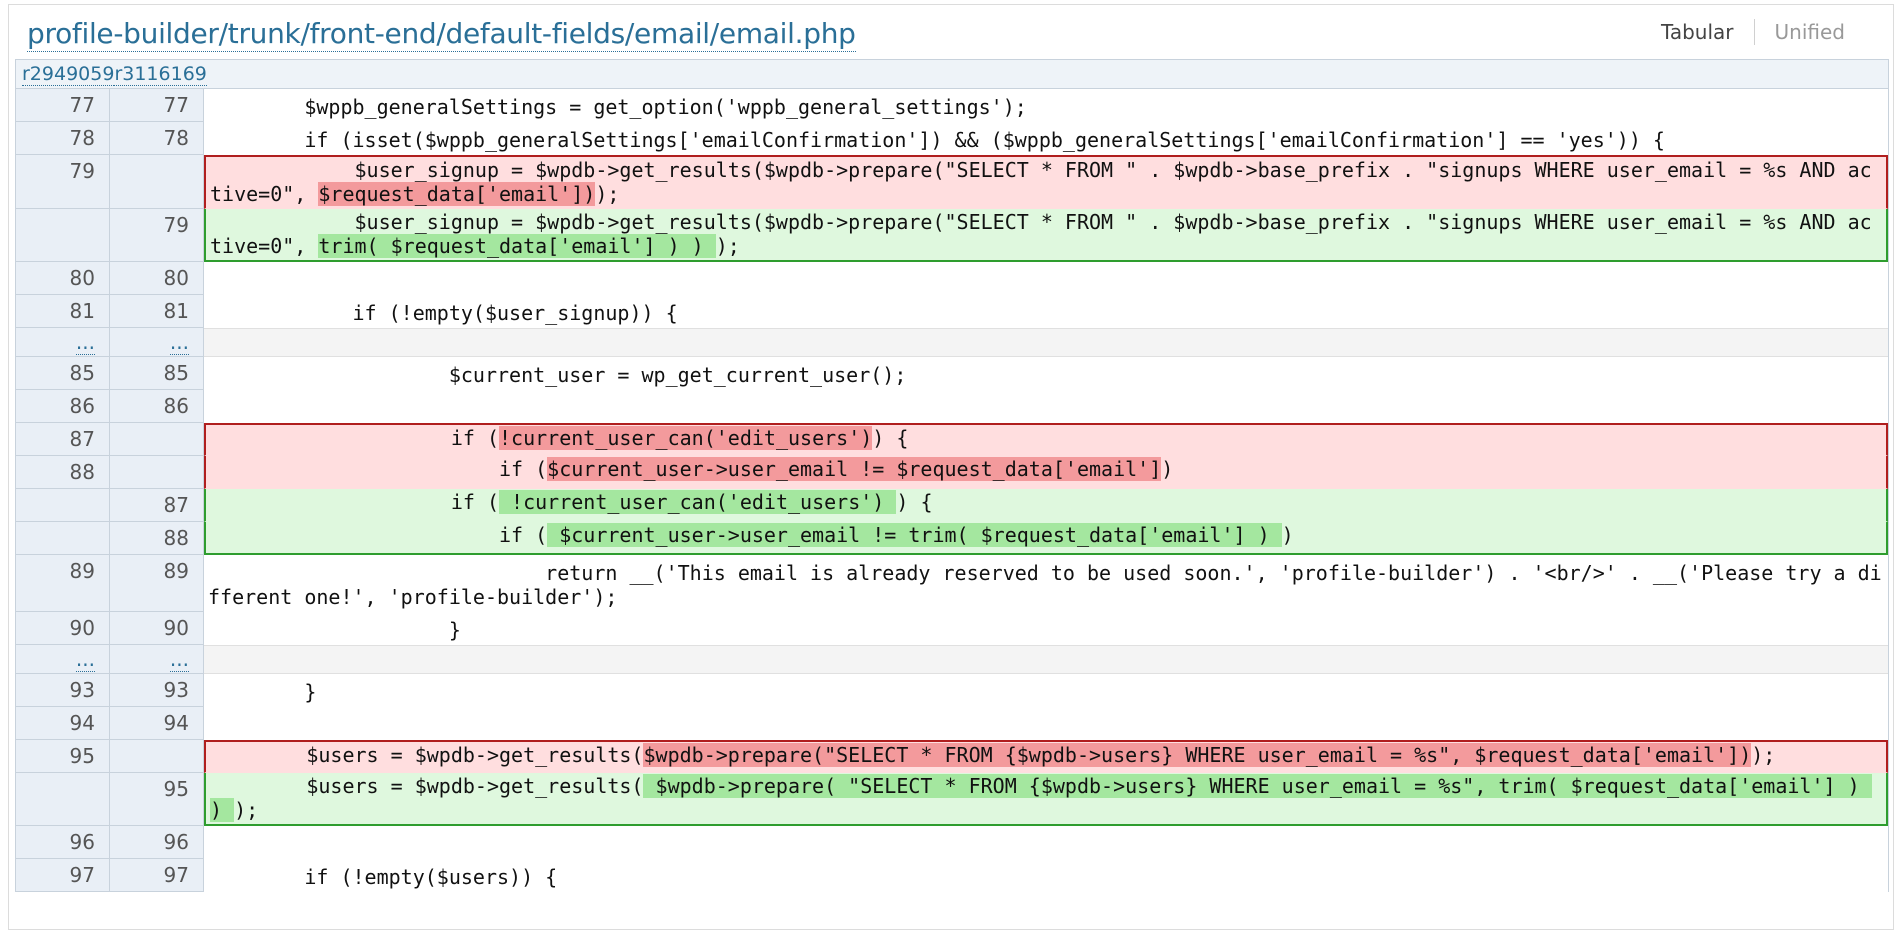  Describe the element at coordinates (63, 628) in the screenshot. I see `old-line-number: 90` at that location.